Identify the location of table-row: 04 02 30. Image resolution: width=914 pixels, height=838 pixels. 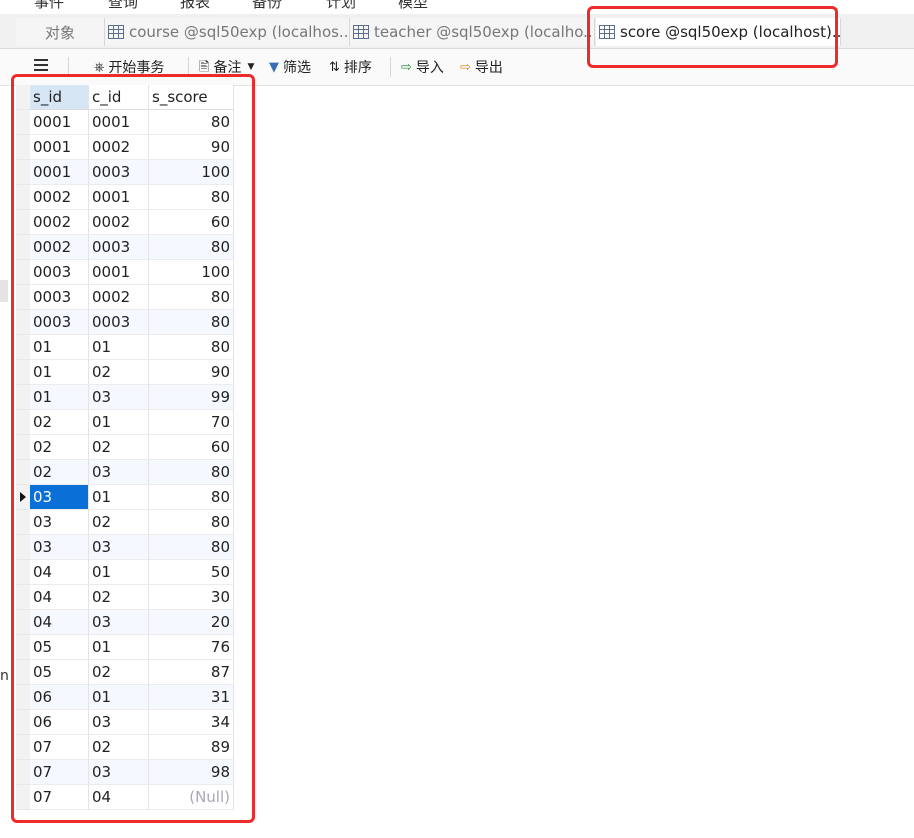
(125, 597).